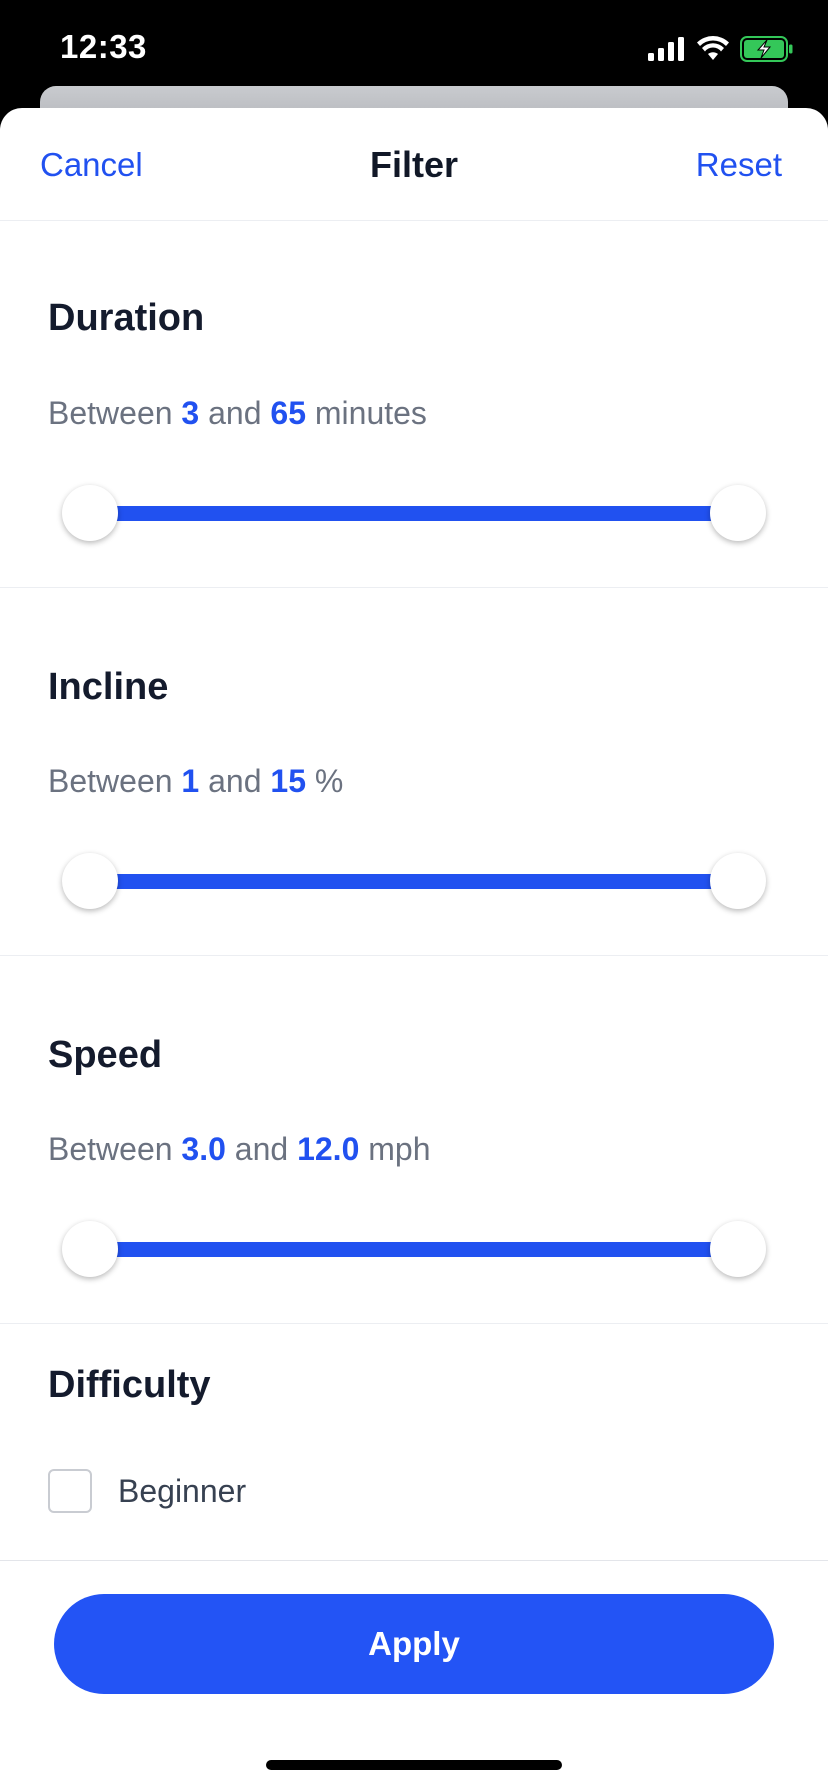 The height and width of the screenshot is (1792, 828). Describe the element at coordinates (105, 1055) in the screenshot. I see `speed-title: Speed` at that location.